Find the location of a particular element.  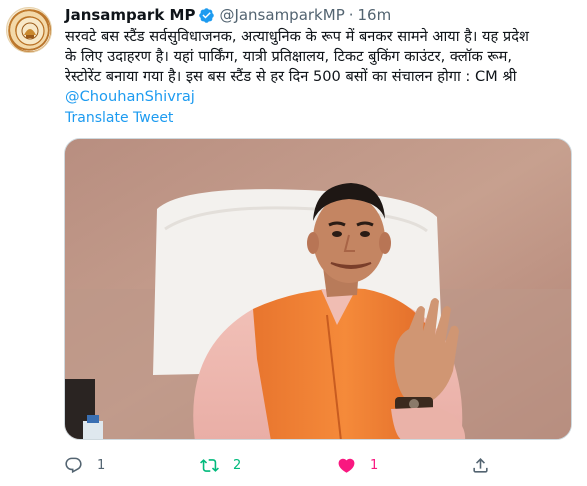

retweet-icon is located at coordinates (209, 465).